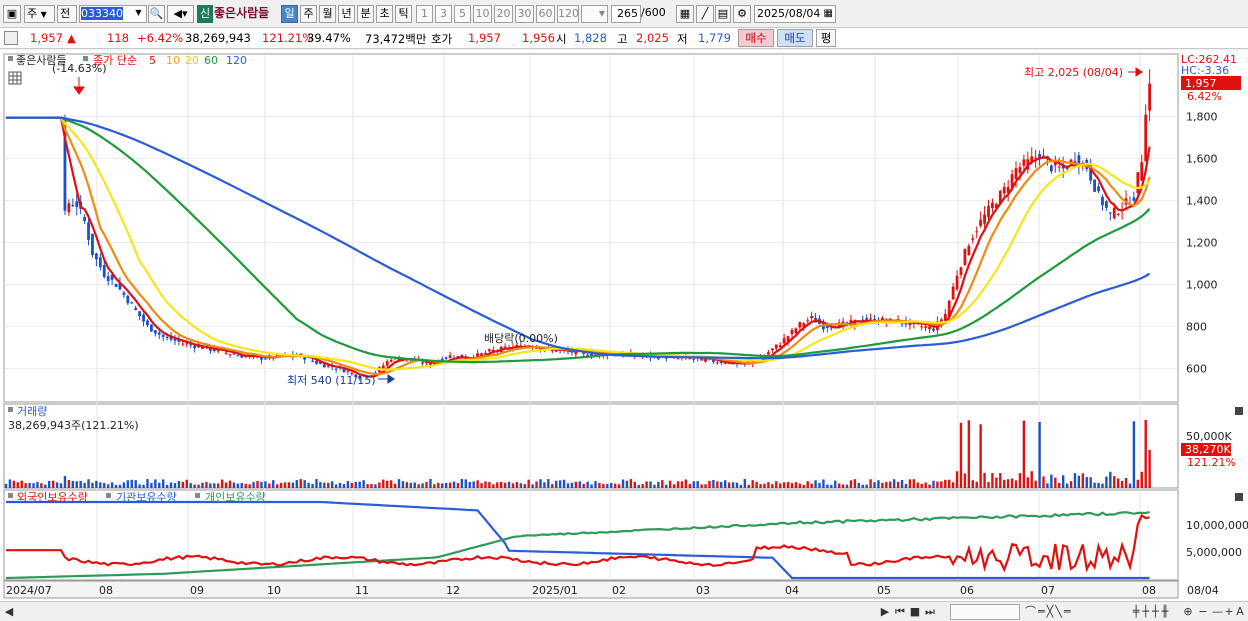 The height and width of the screenshot is (621, 1248). I want to click on tab-year: 년, so click(346, 14).